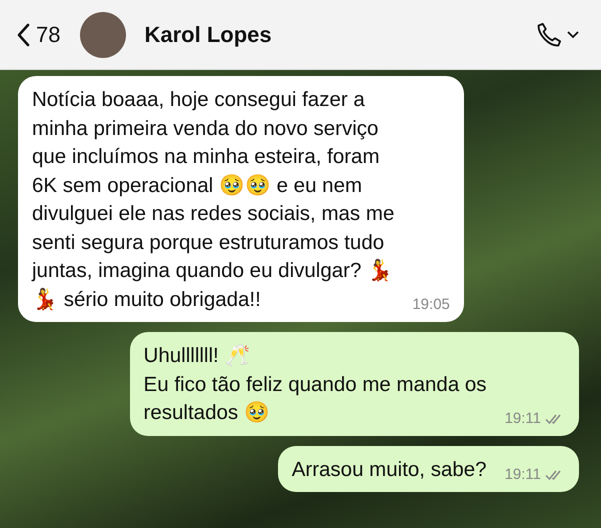 This screenshot has width=601, height=528. I want to click on phone-icon, so click(549, 34).